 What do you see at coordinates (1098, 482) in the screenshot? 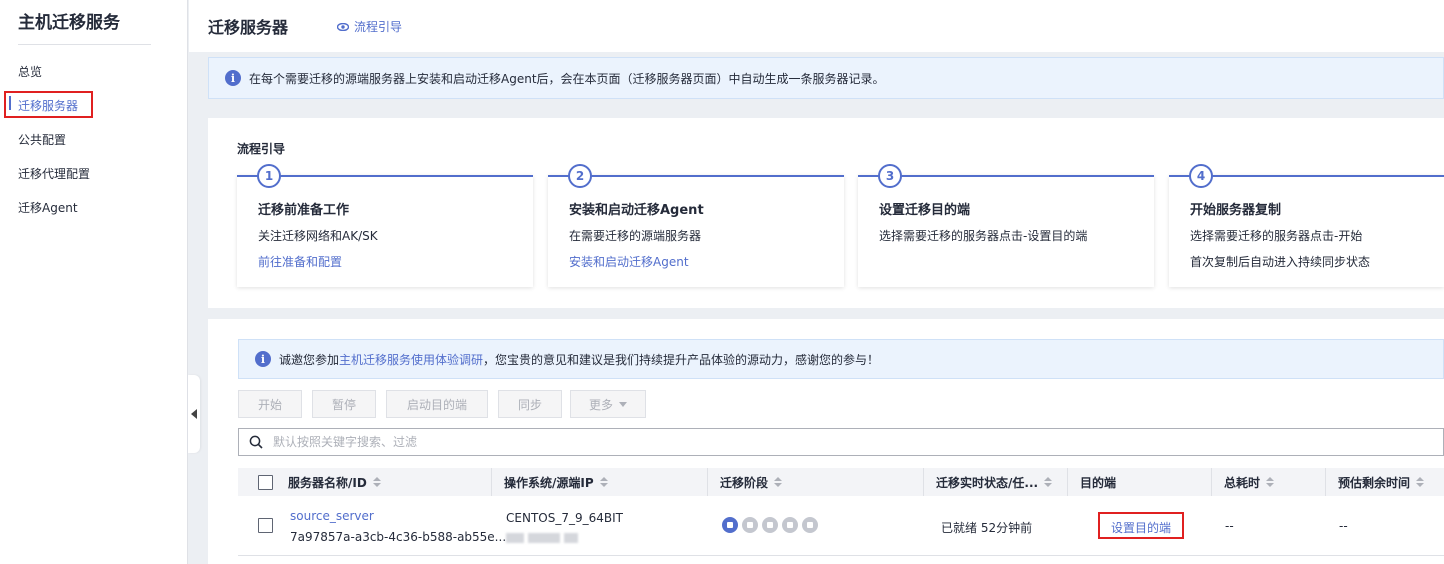
I see `column-header-label: 目的端` at bounding box center [1098, 482].